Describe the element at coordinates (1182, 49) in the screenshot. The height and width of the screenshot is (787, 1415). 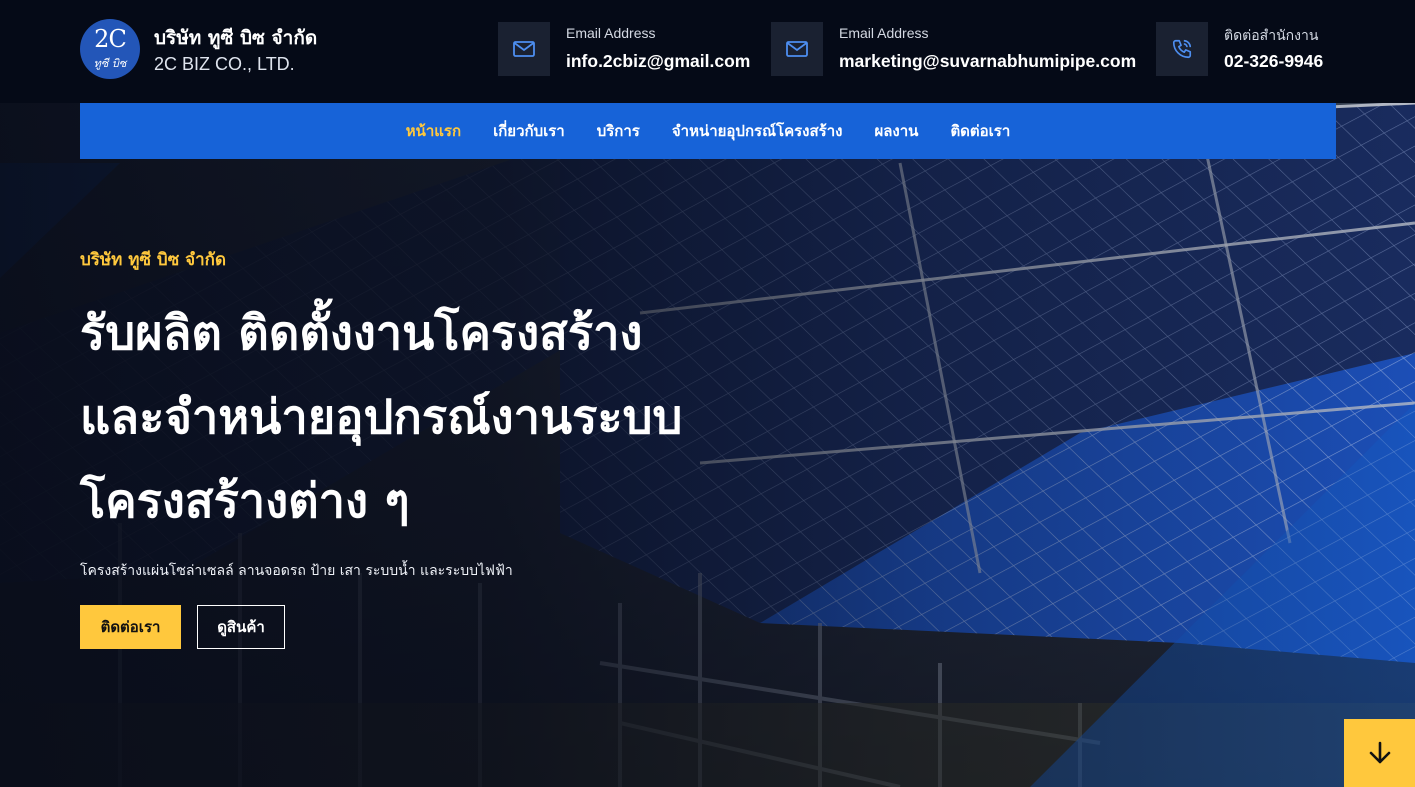
I see `phone-icon` at that location.